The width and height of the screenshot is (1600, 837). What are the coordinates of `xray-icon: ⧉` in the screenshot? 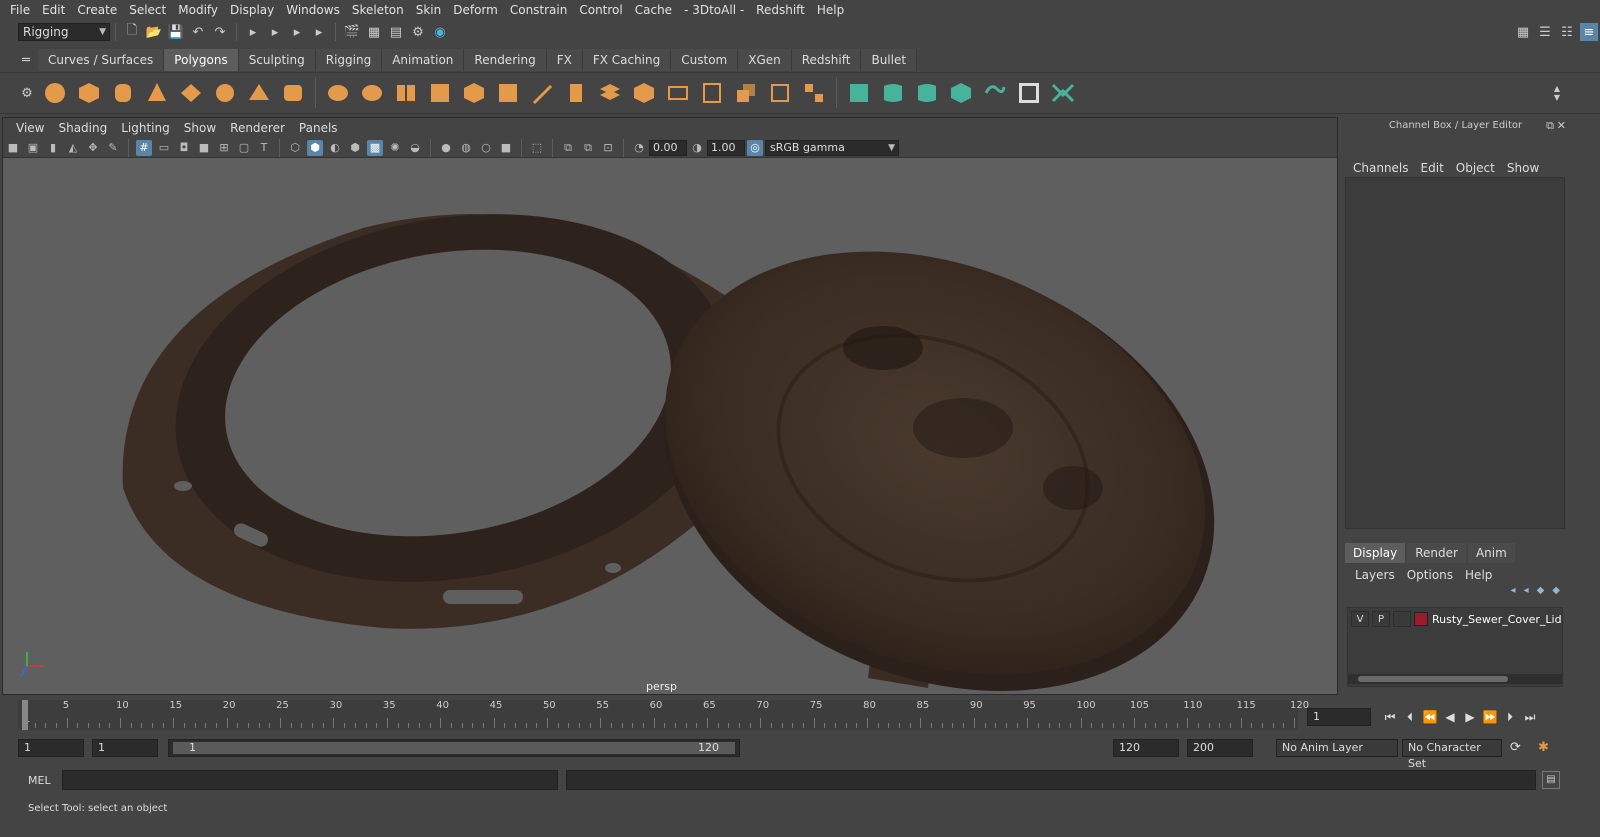 It's located at (568, 148).